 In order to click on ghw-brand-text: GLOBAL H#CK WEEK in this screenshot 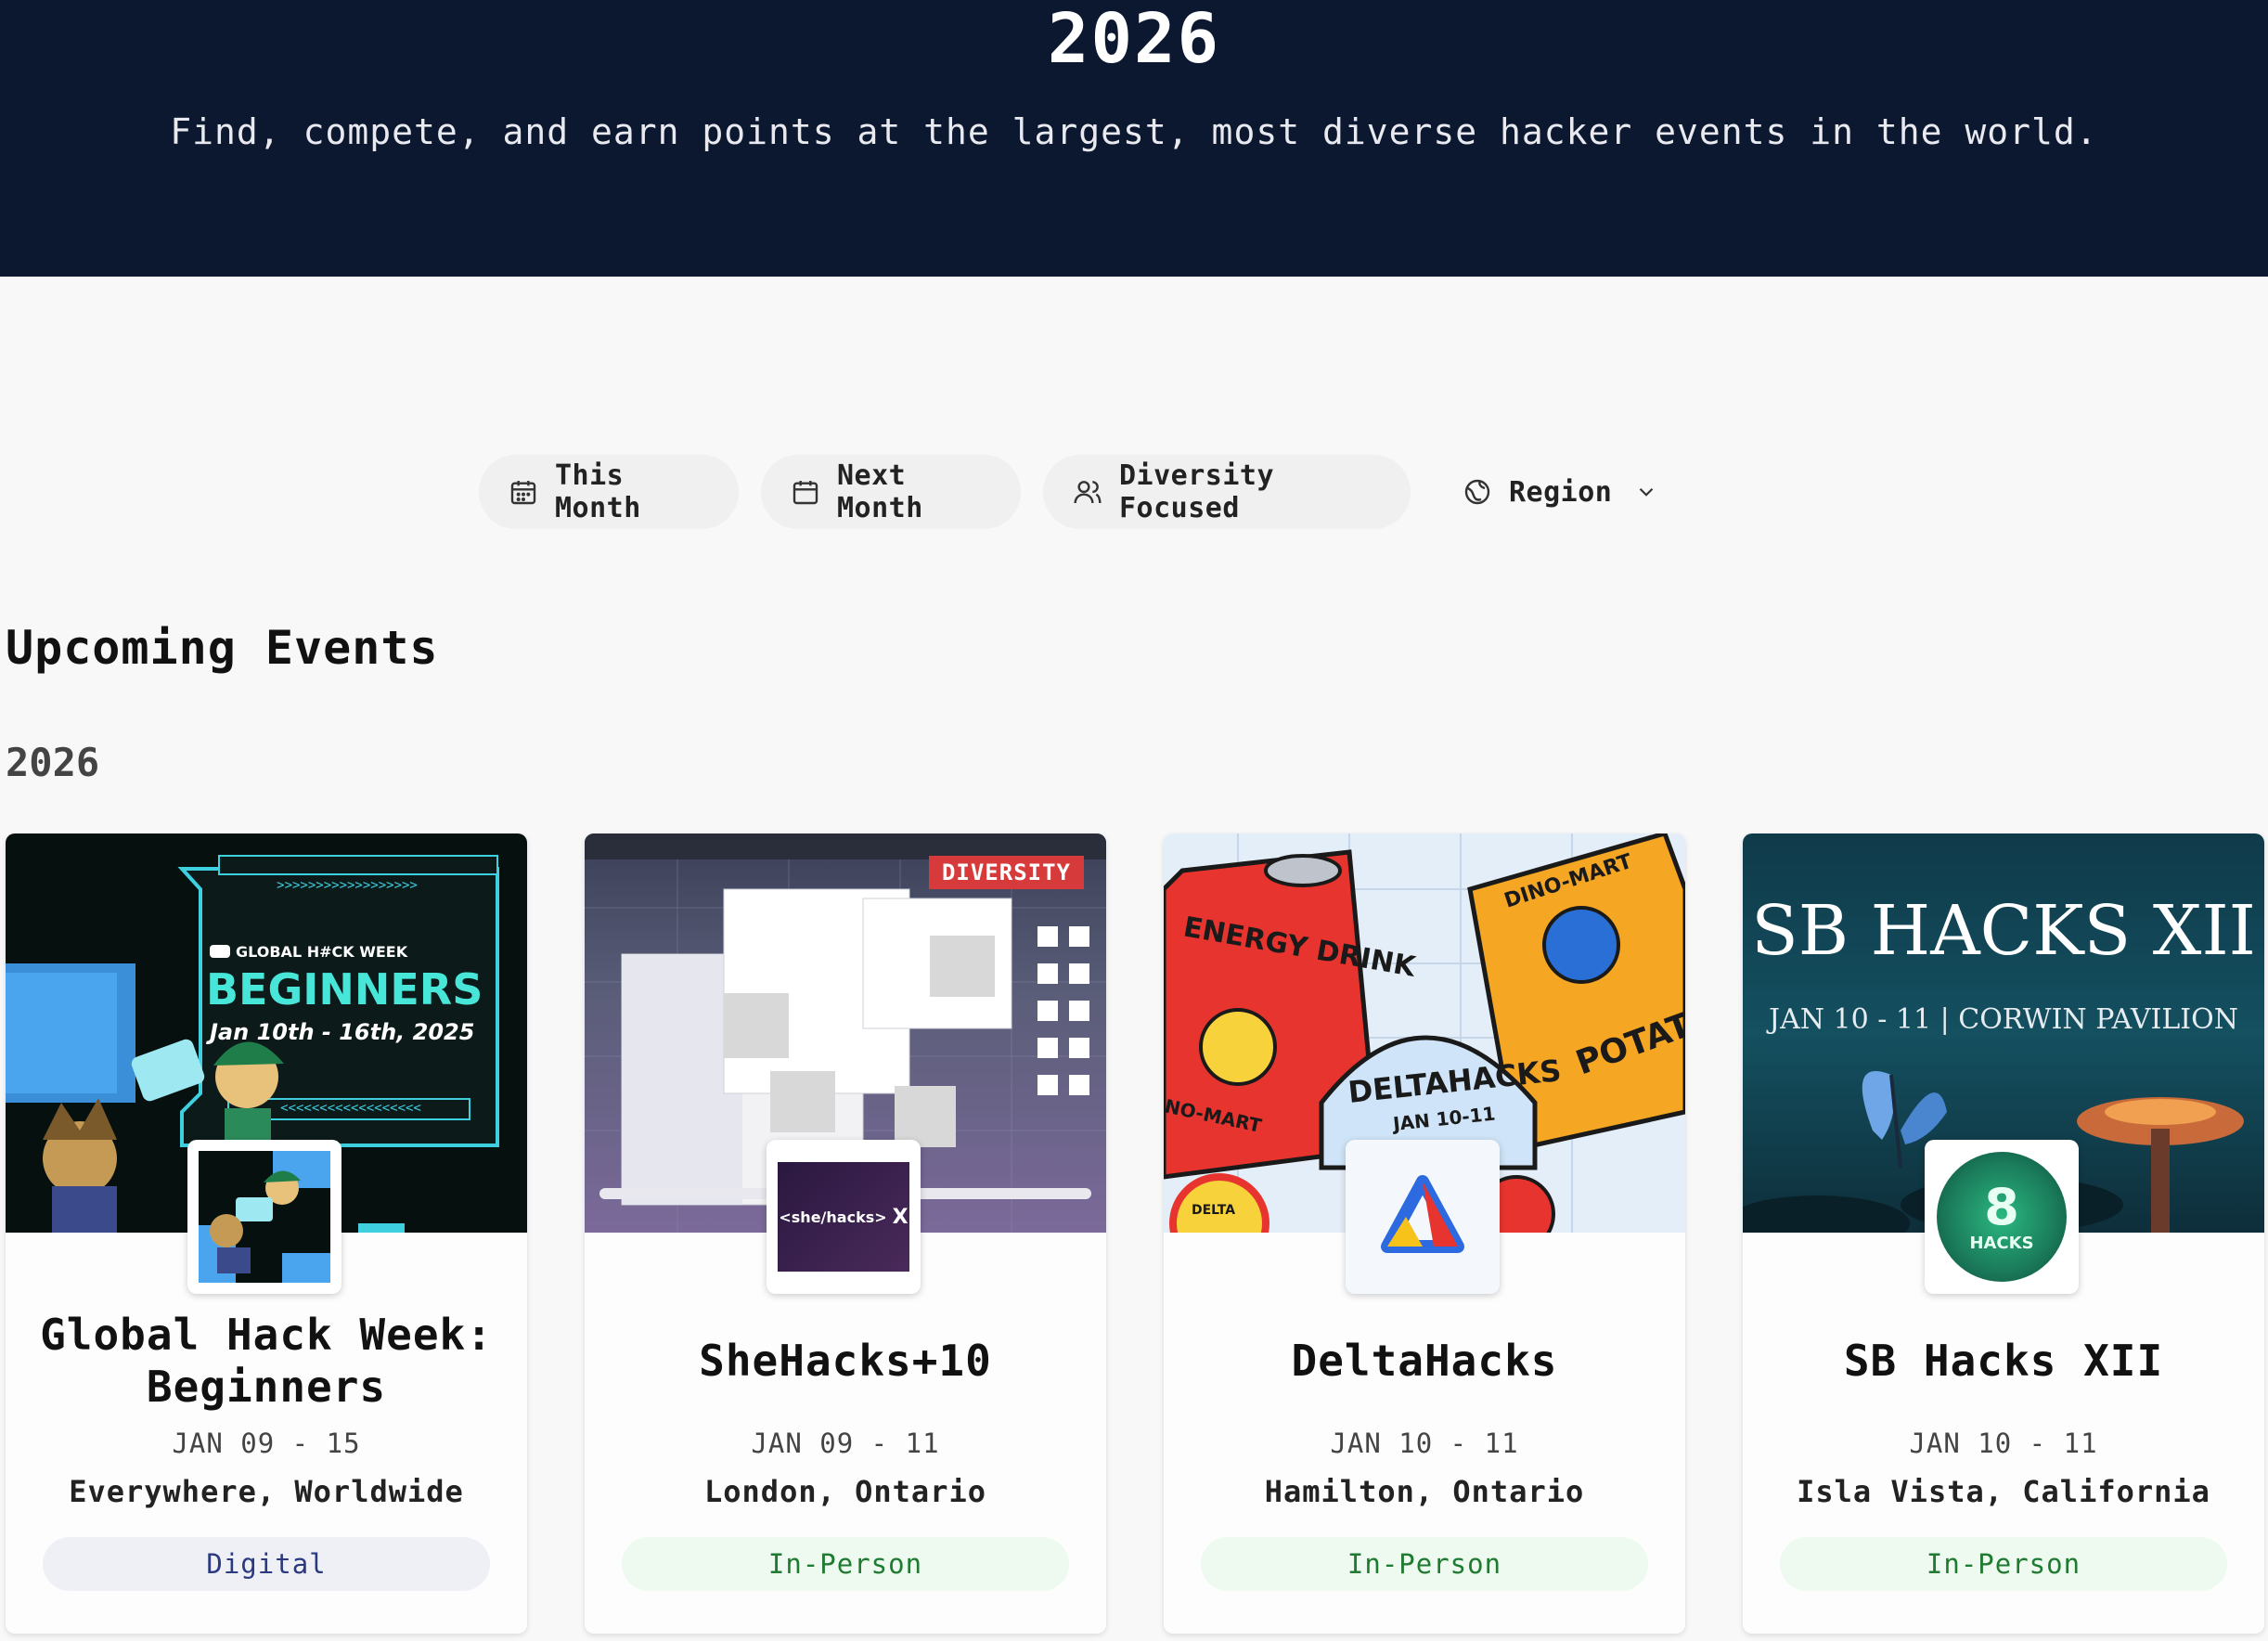, I will do `click(322, 952)`.